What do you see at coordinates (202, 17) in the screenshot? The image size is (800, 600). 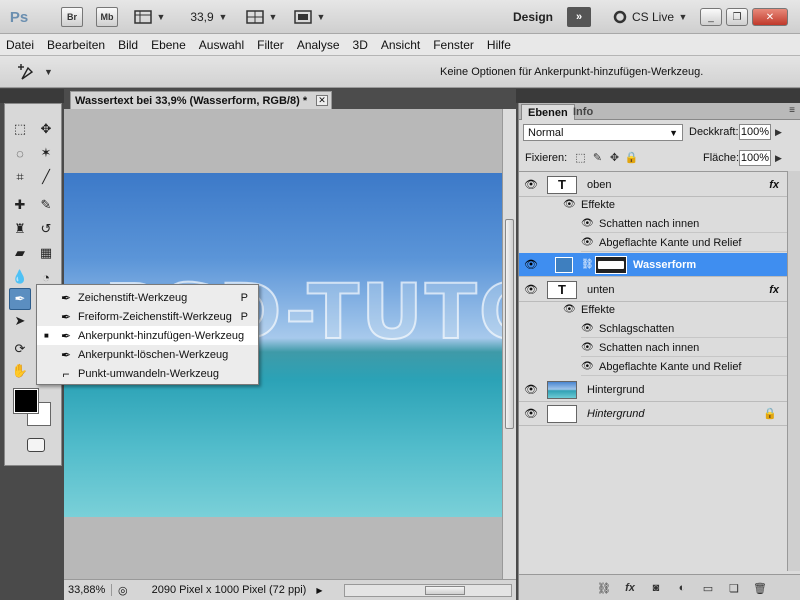 I see `zoom-level: 33,9` at bounding box center [202, 17].